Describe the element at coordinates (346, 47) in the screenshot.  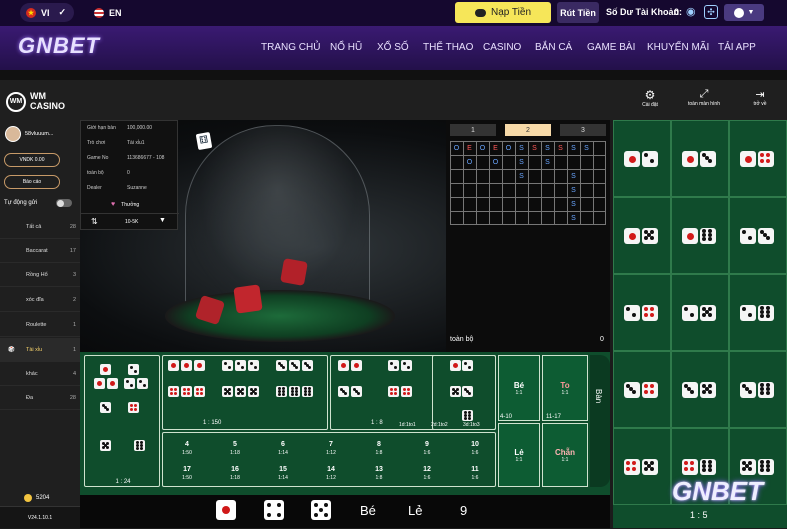
I see `nav-jackpot: NỔ HŨ` at that location.